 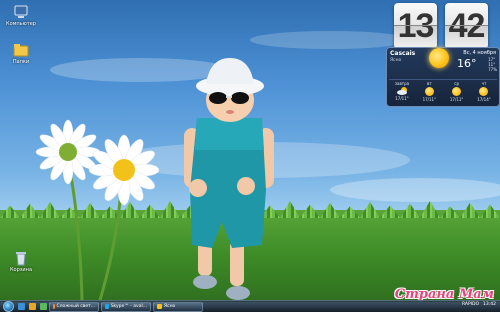 What do you see at coordinates (442, 27) in the screenshot?
I see `clock-gadget: 13 42` at bounding box center [442, 27].